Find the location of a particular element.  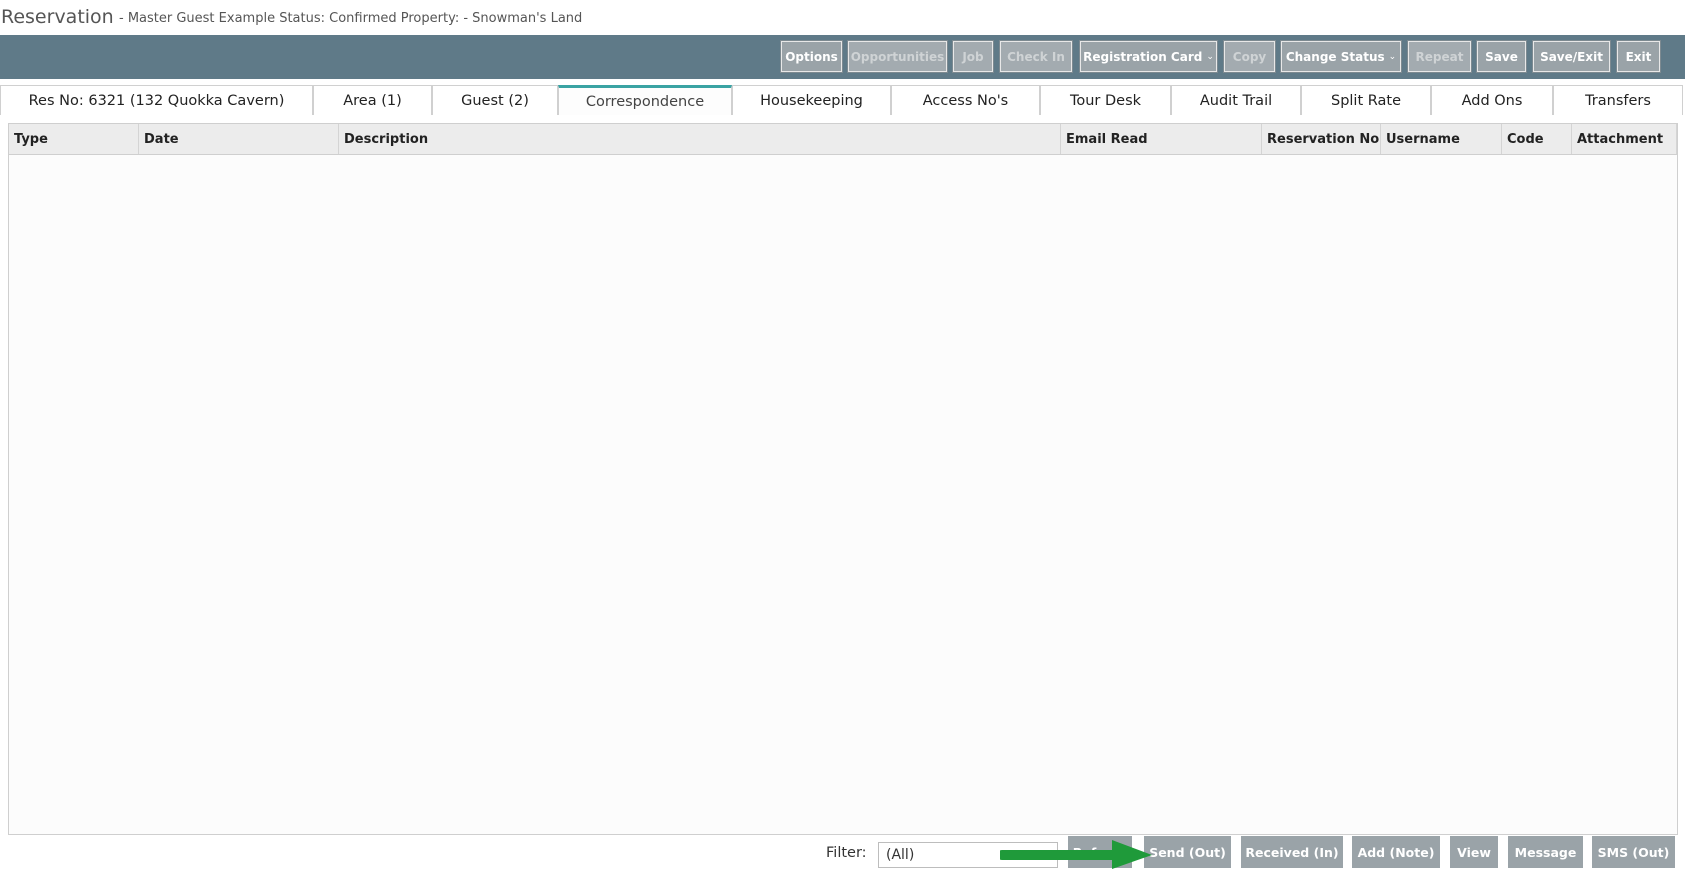

tab-tour-desk: Tour Desk is located at coordinates (1105, 100).